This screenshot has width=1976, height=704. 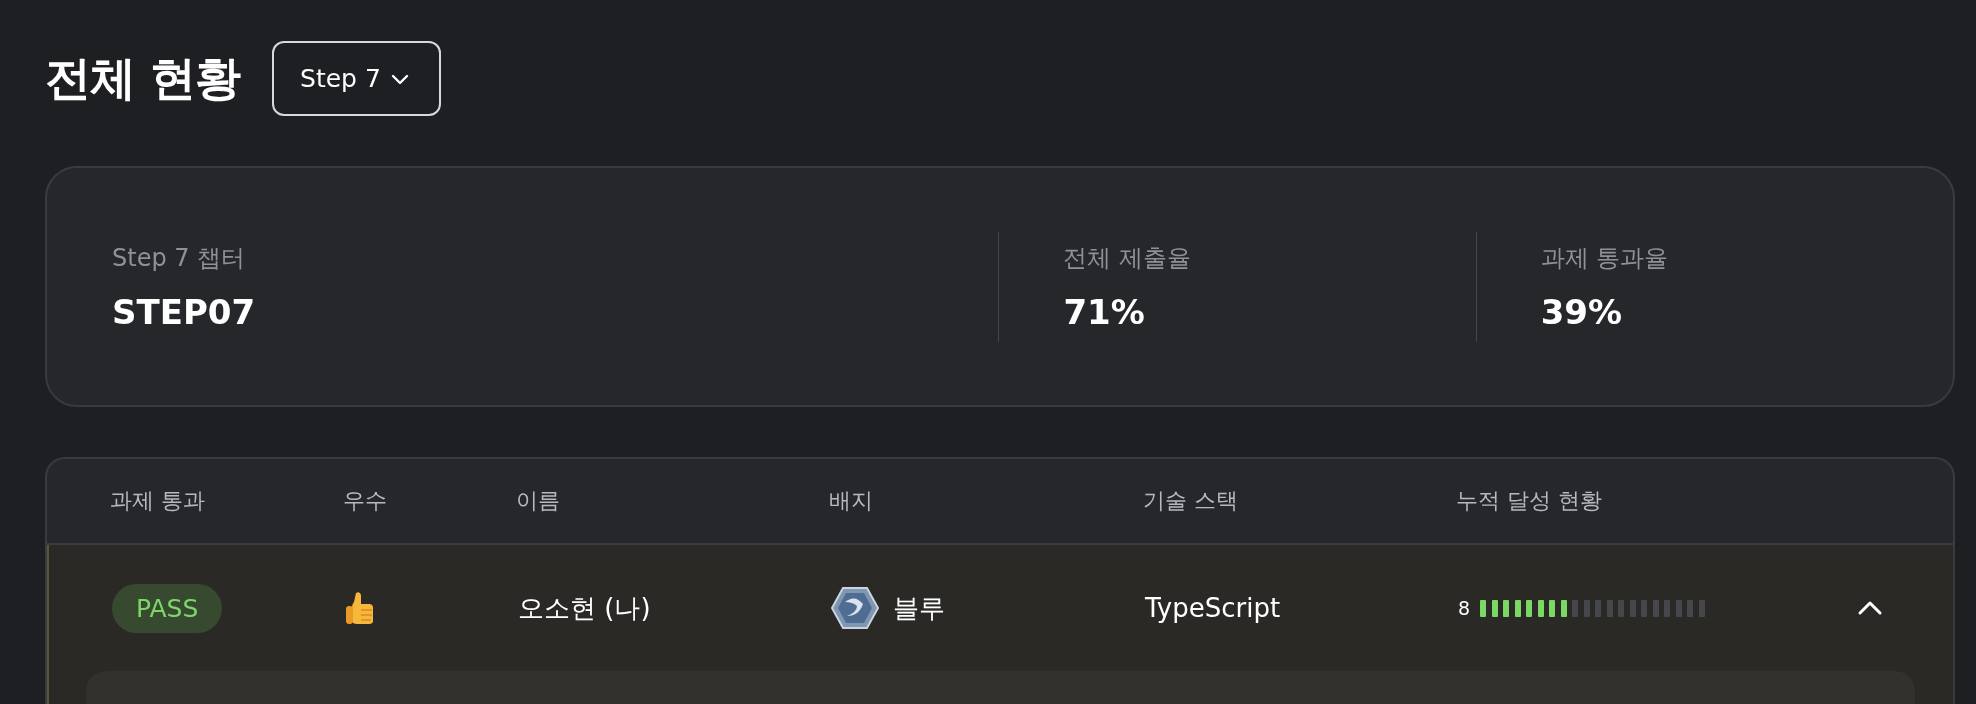 I want to click on column-header: 기술 스택, so click(x=1191, y=501).